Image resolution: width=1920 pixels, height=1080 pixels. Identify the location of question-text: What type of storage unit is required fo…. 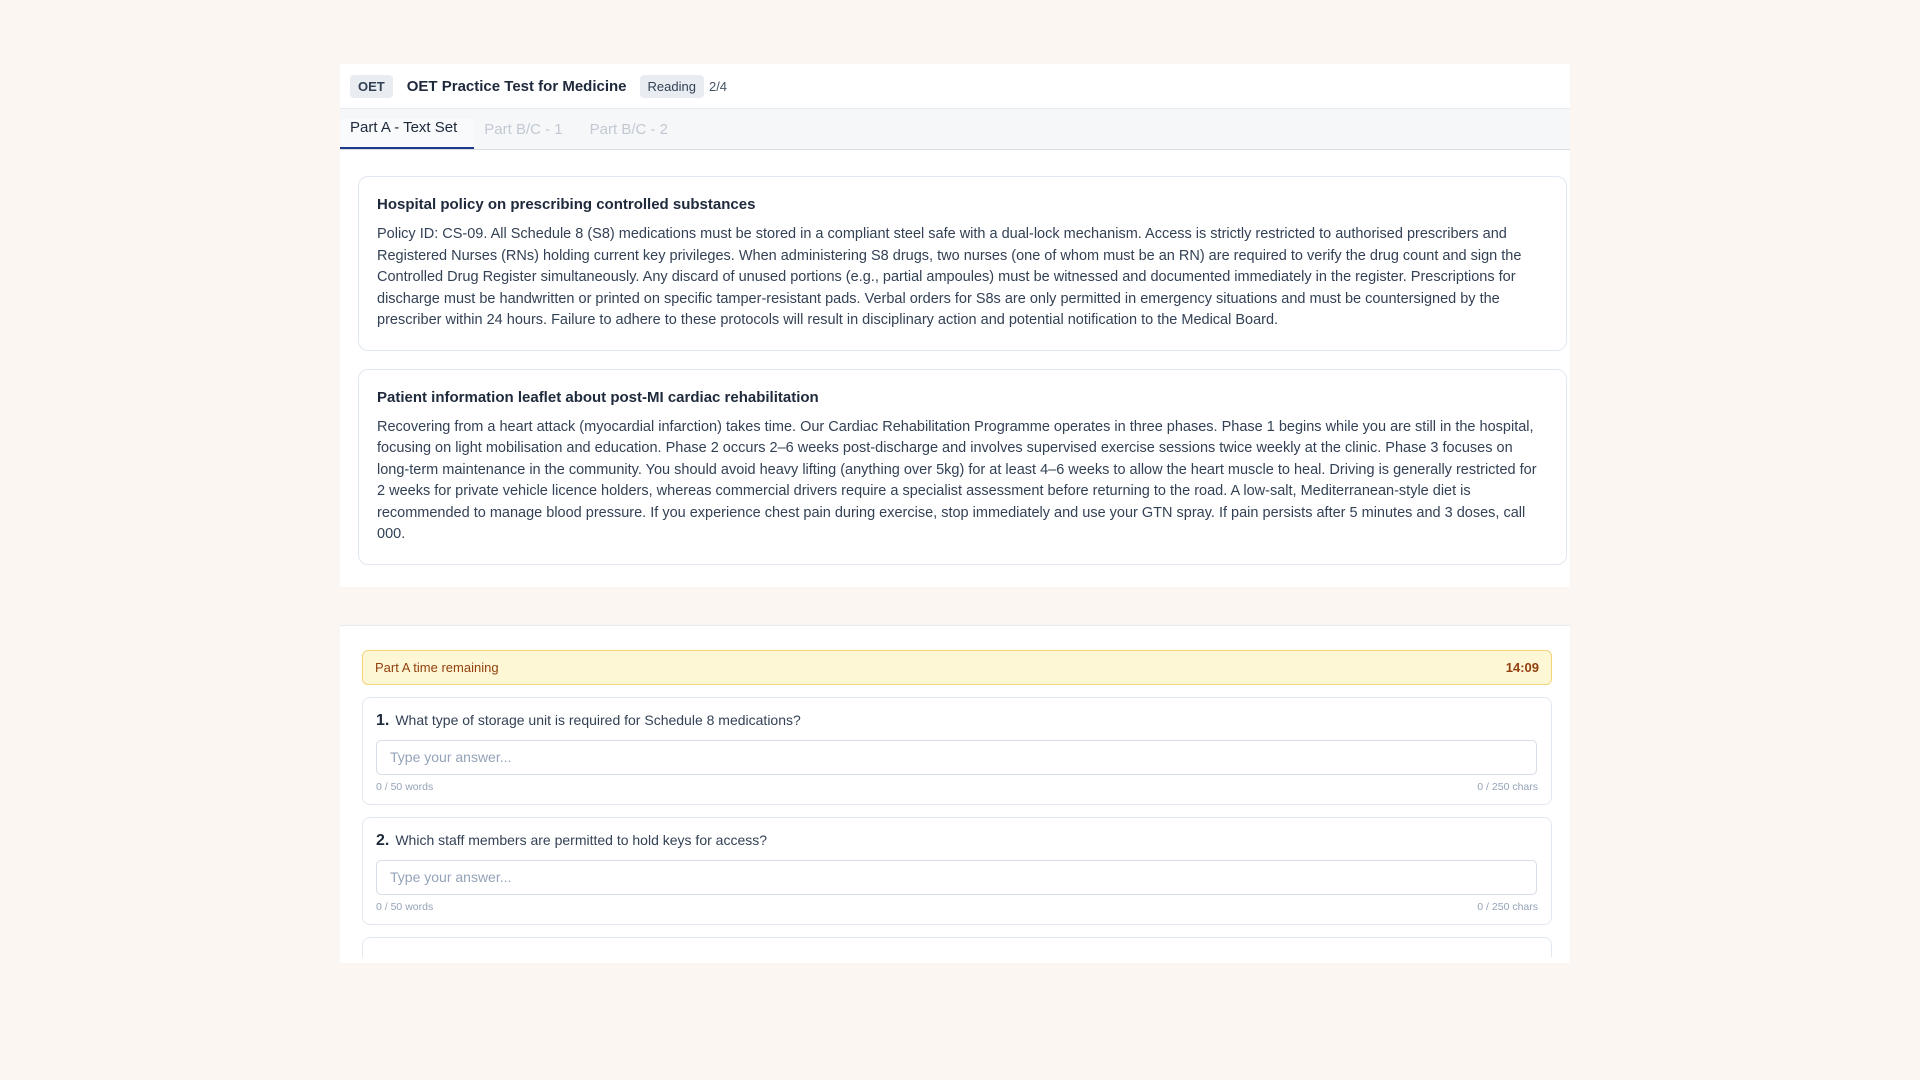
(598, 719).